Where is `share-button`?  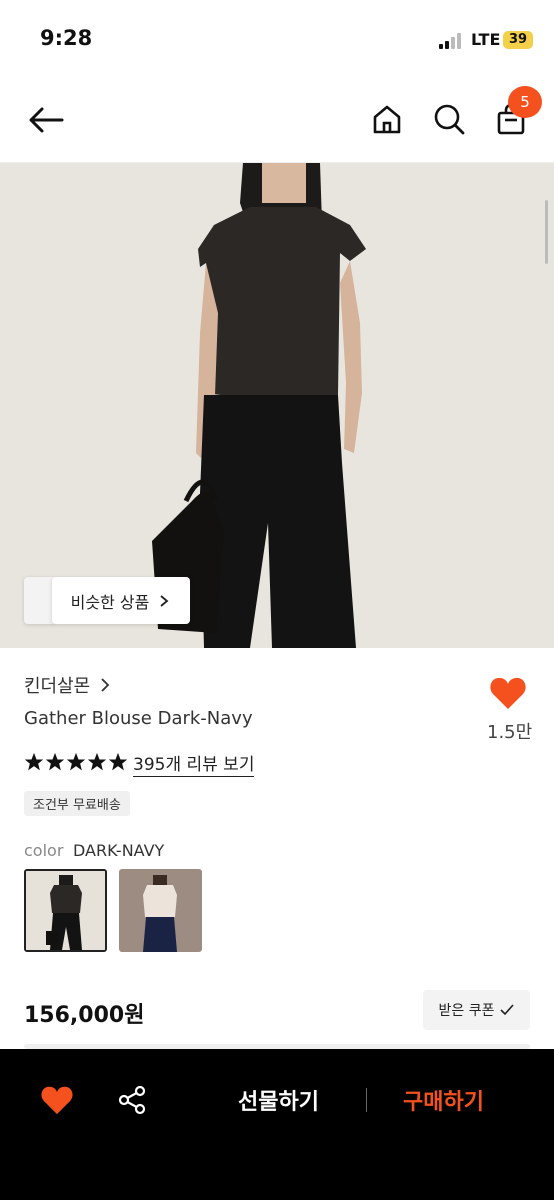 share-button is located at coordinates (132, 1100).